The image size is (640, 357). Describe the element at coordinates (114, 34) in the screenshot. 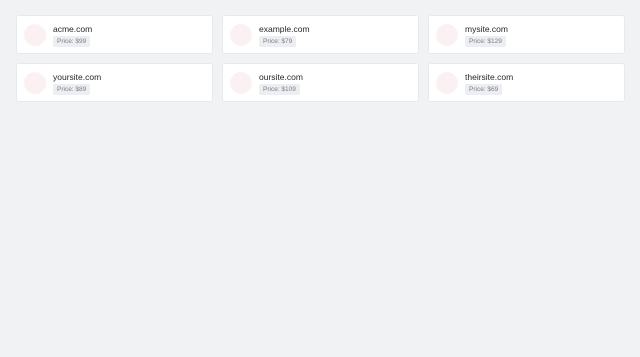

I see `domain-card: acme.com Price: $99` at that location.